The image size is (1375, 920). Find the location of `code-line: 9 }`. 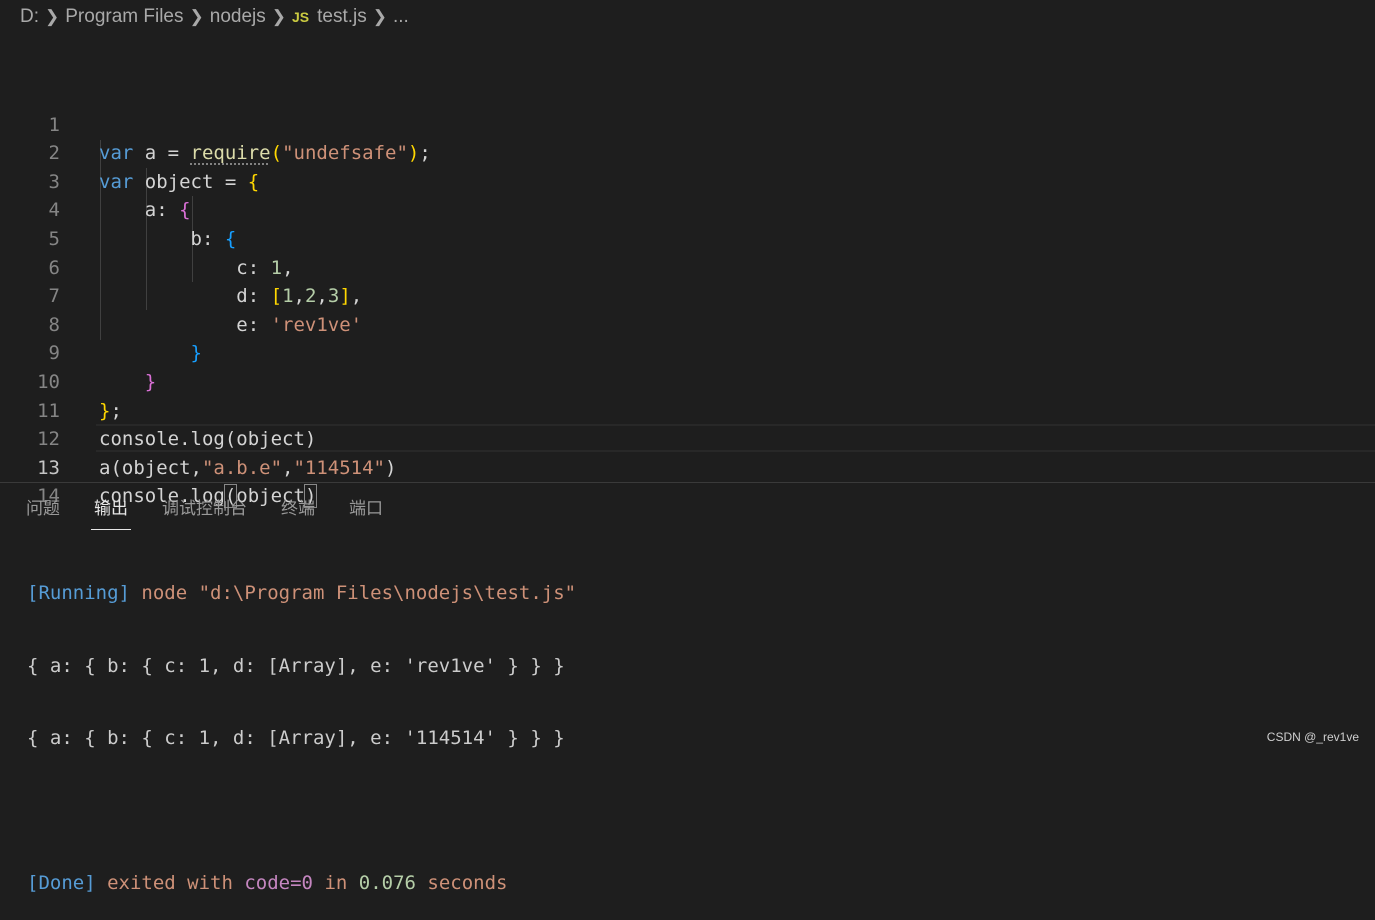

code-line: 9 } is located at coordinates (687, 352).